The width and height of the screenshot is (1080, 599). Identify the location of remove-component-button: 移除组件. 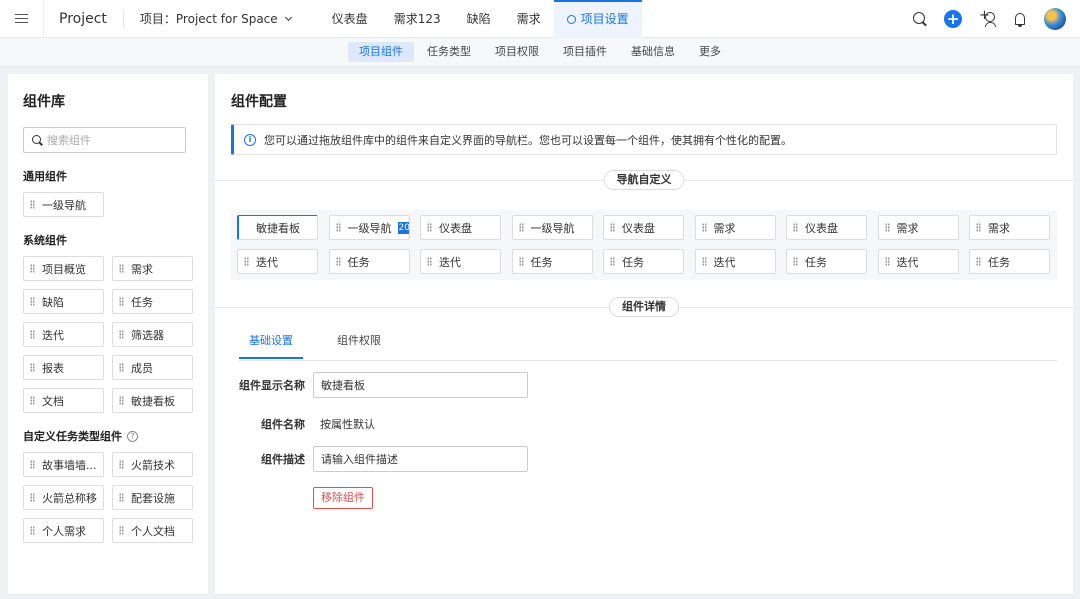
(343, 498).